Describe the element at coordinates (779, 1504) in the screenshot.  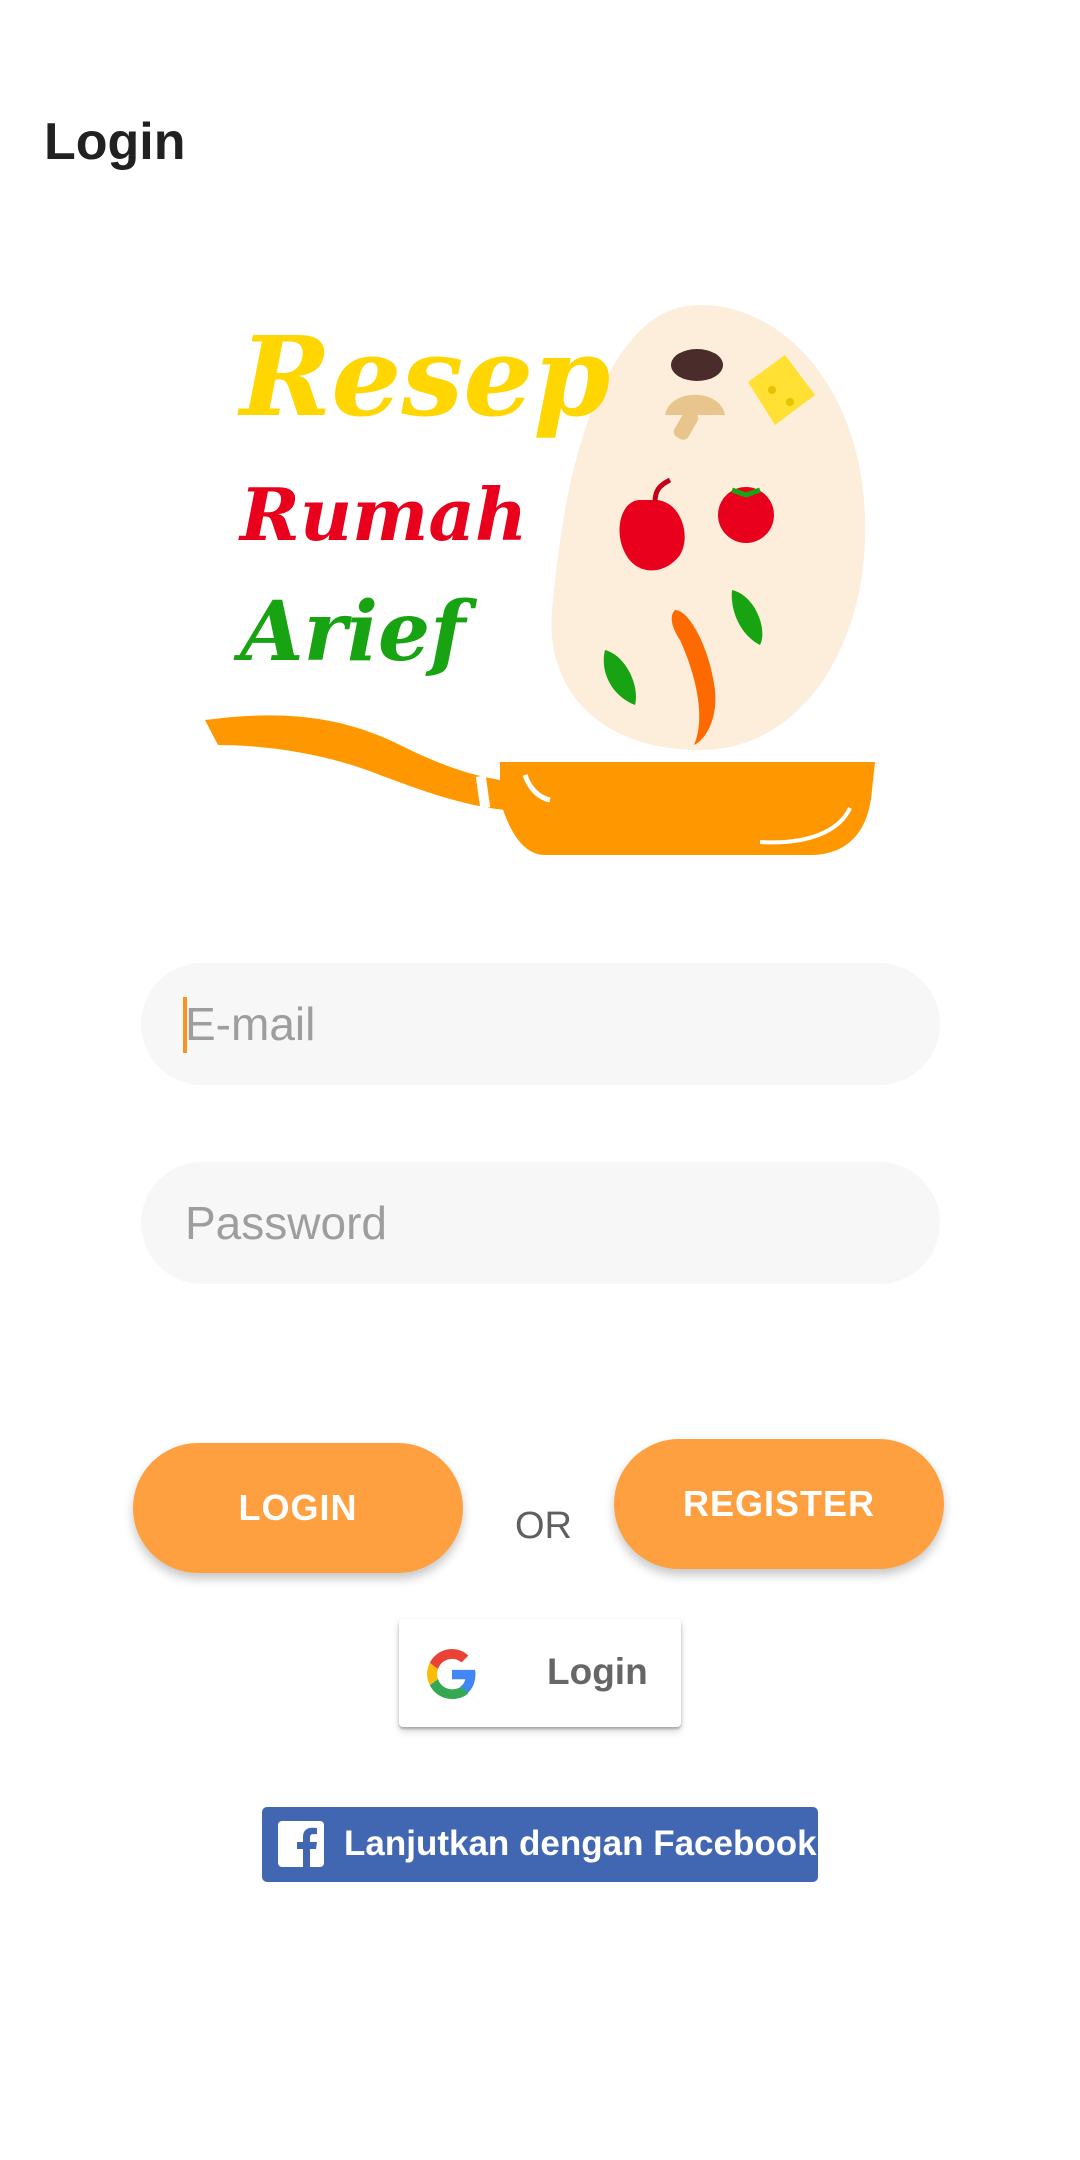
I see `register-button: REGISTER` at that location.